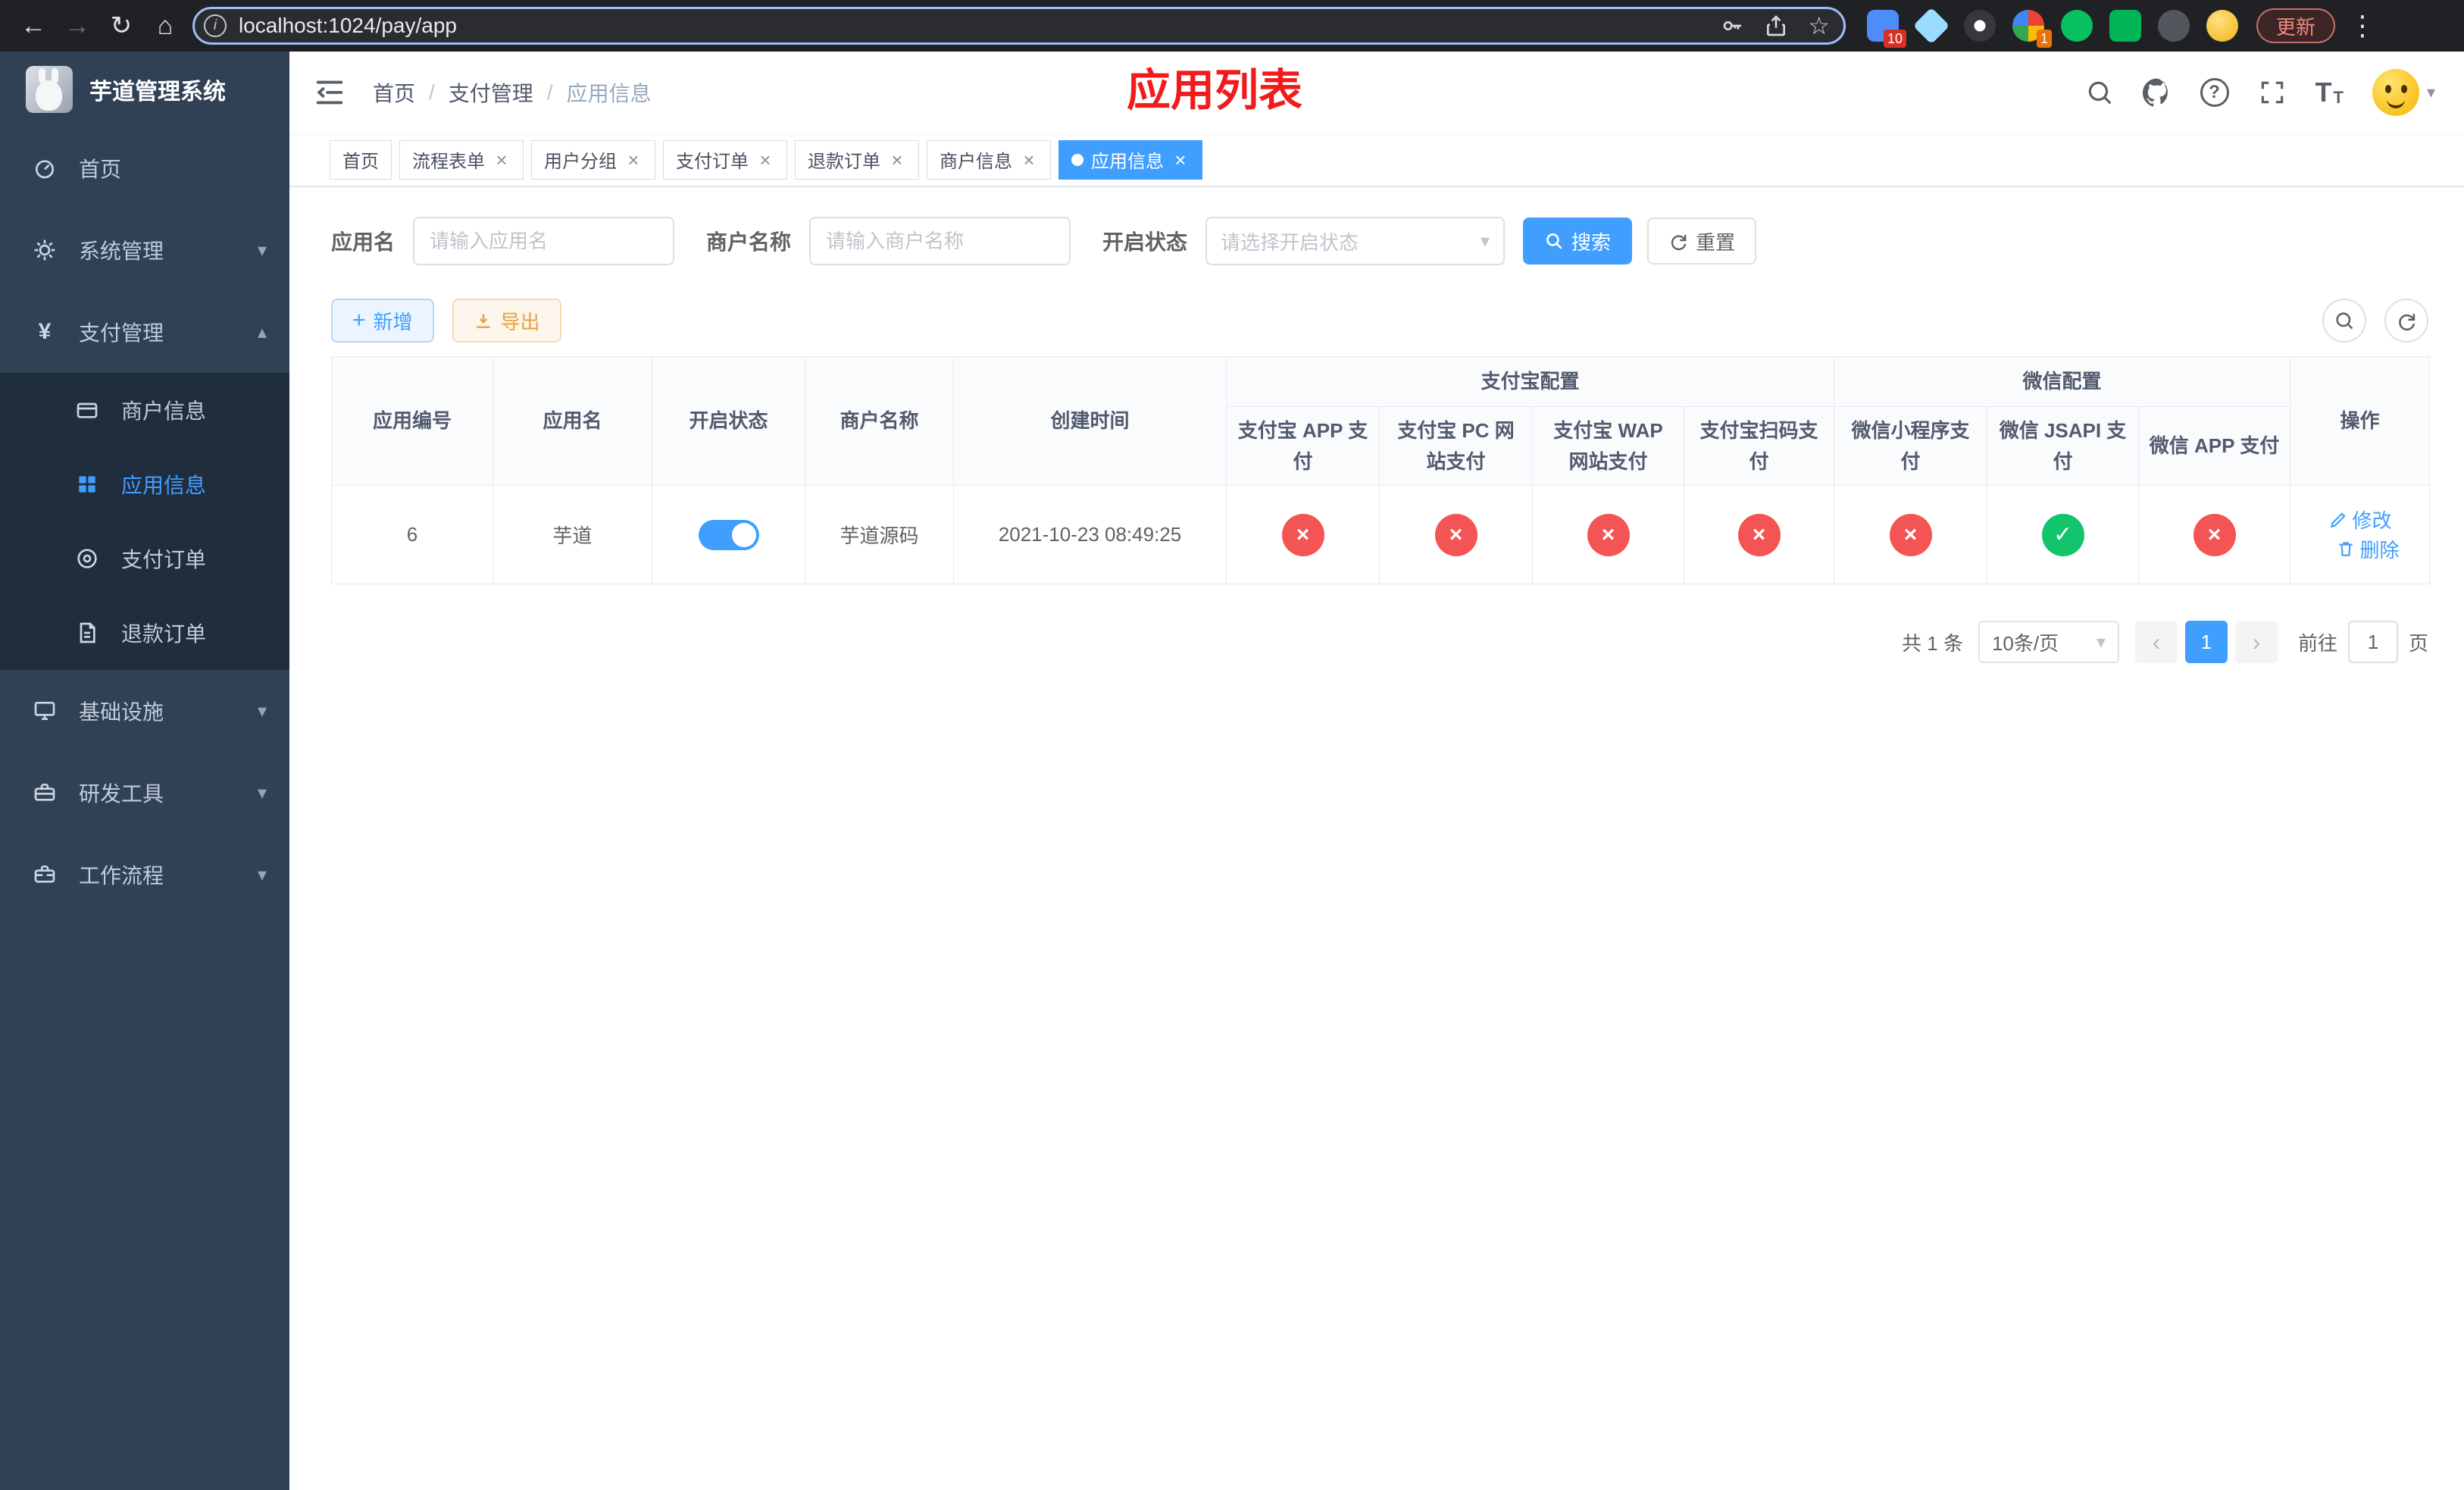 Image resolution: width=2464 pixels, height=1490 pixels. Describe the element at coordinates (1886, 29) in the screenshot. I see `extension-icon-1: 10` at that location.